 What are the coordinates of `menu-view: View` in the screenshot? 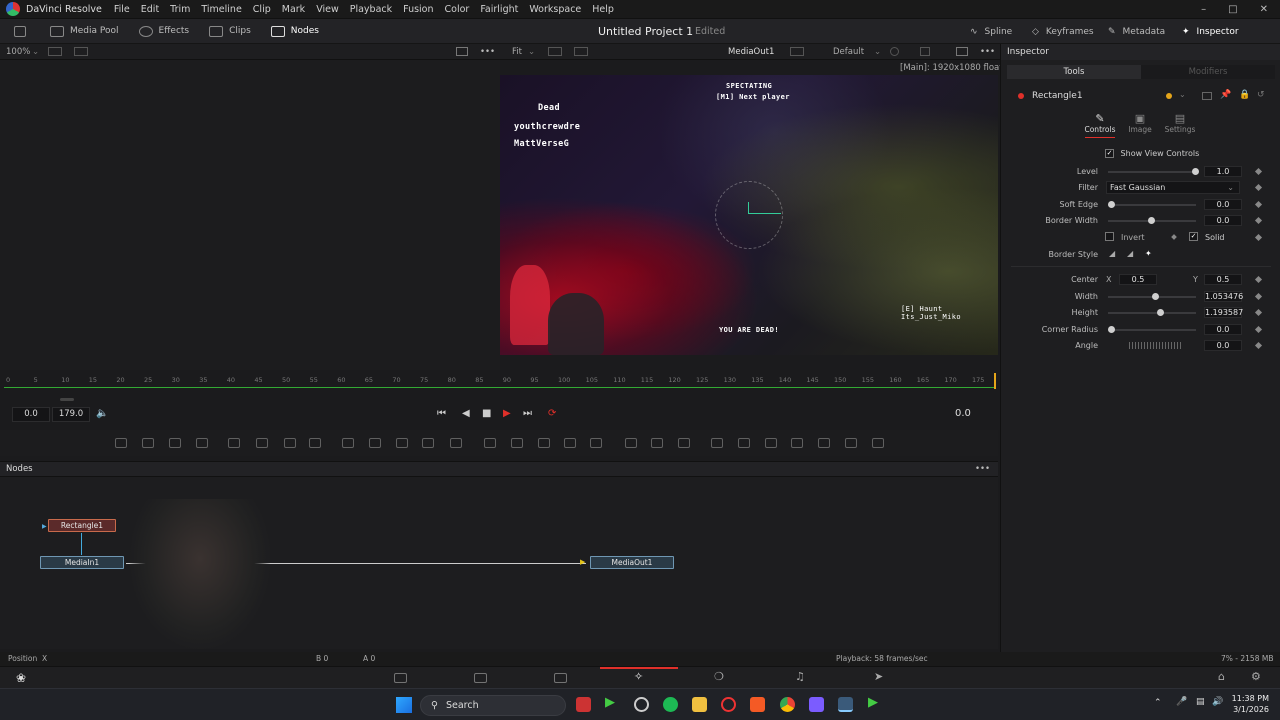 It's located at (327, 9).